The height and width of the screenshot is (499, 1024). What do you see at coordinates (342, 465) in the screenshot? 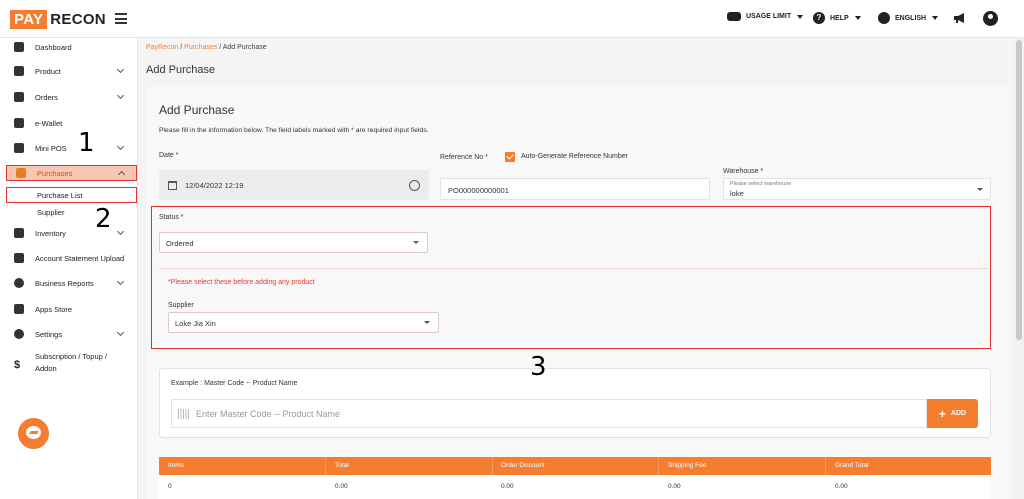
I see `column-header-total: Total` at bounding box center [342, 465].